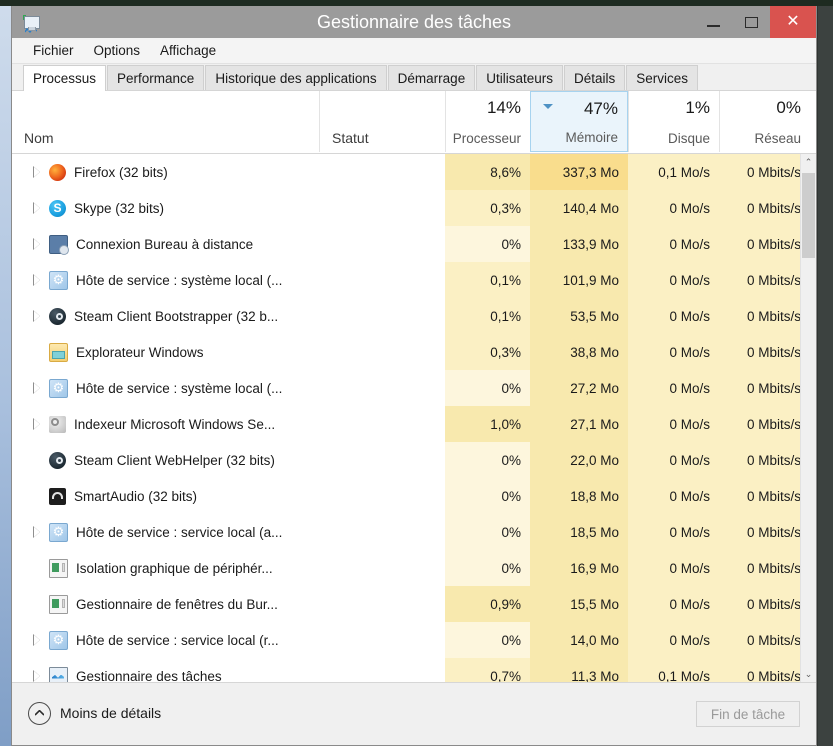  I want to click on maximize-button, so click(751, 22).